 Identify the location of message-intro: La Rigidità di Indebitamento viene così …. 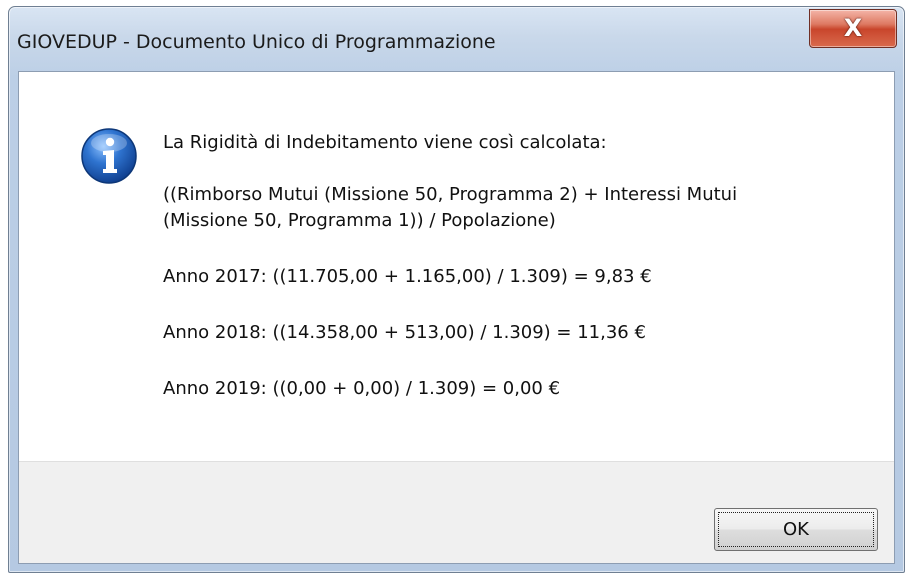
(385, 142).